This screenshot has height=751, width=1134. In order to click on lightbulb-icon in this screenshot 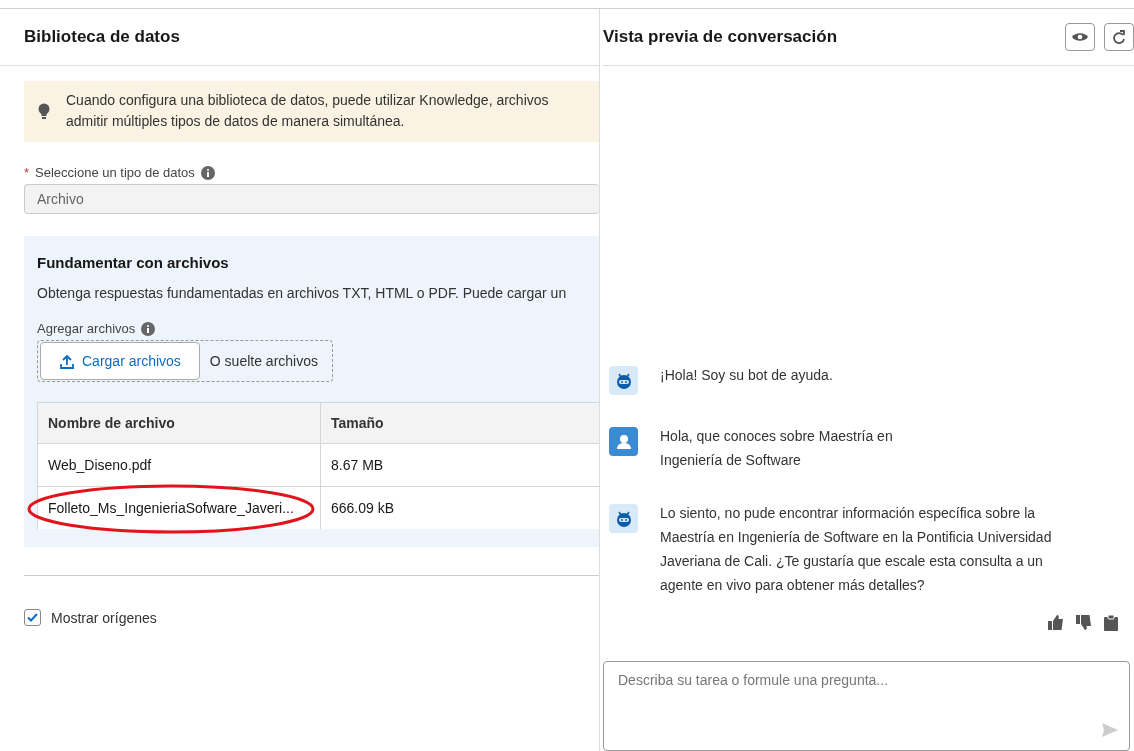, I will do `click(44, 111)`.